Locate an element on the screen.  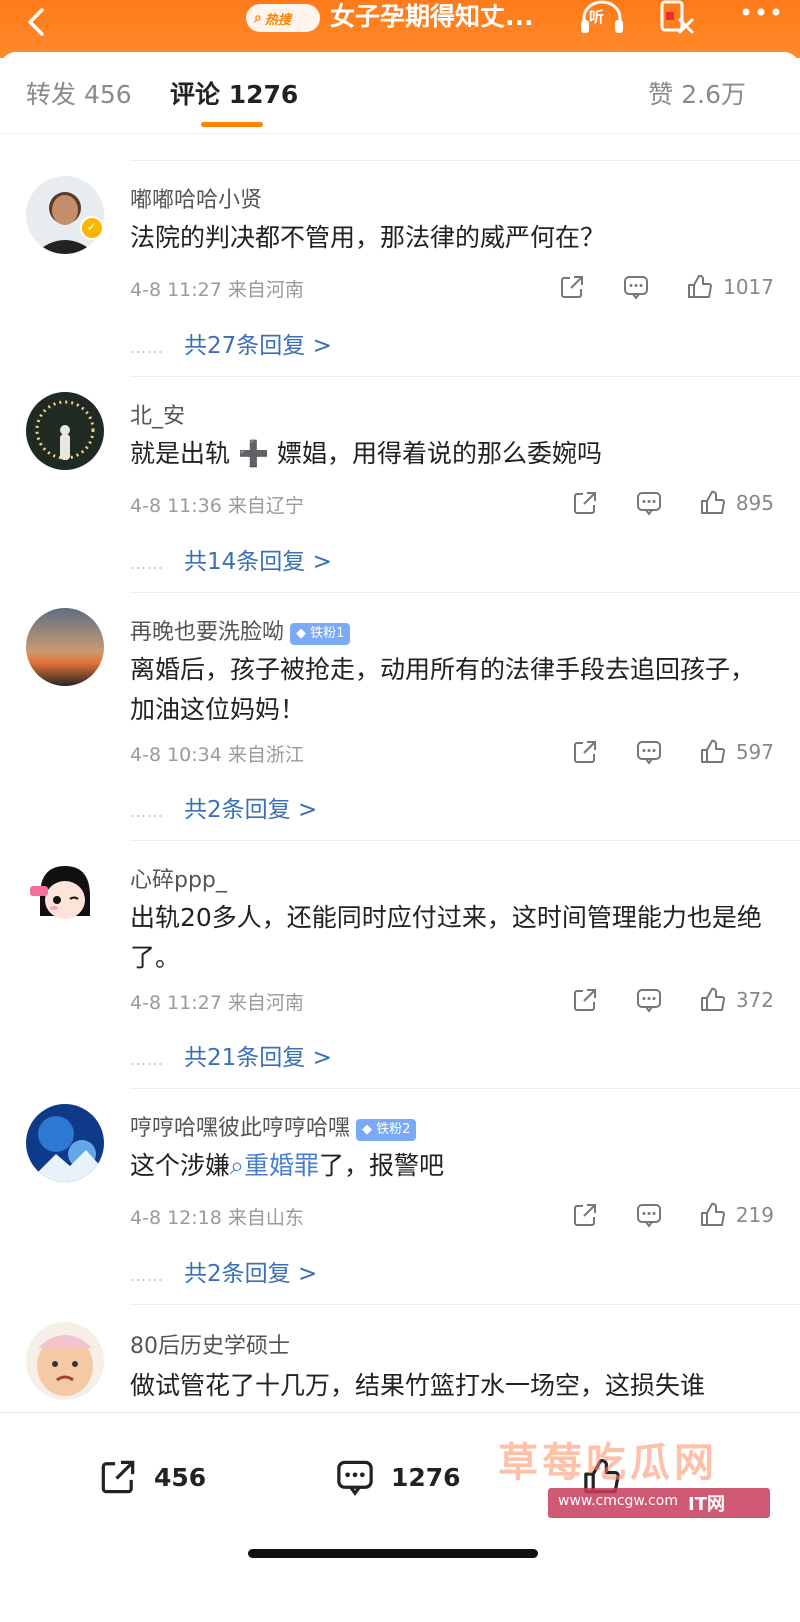
comment-location: 来自辽宁 is located at coordinates (265, 506).